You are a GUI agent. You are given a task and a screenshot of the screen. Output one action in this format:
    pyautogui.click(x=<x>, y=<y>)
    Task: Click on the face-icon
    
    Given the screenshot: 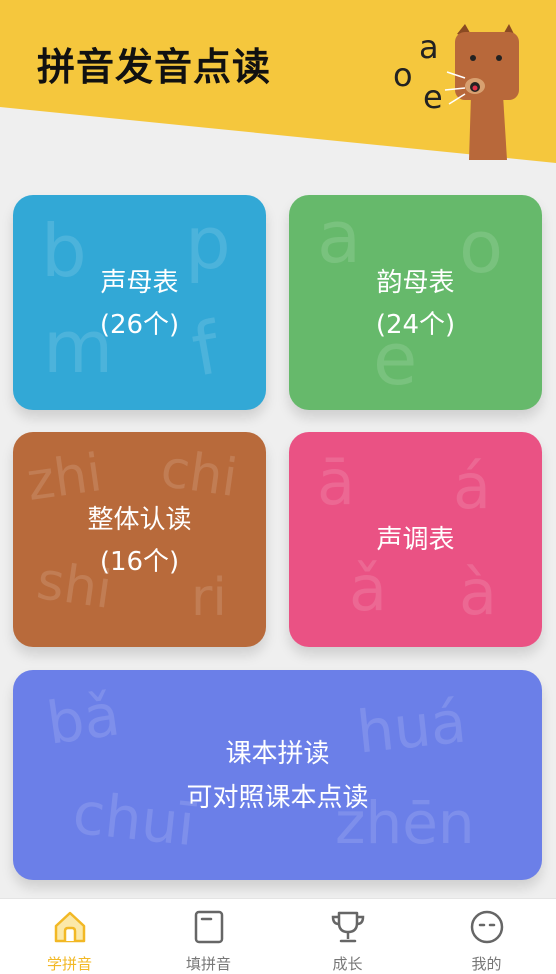 What is the action you would take?
    pyautogui.click(x=486, y=927)
    